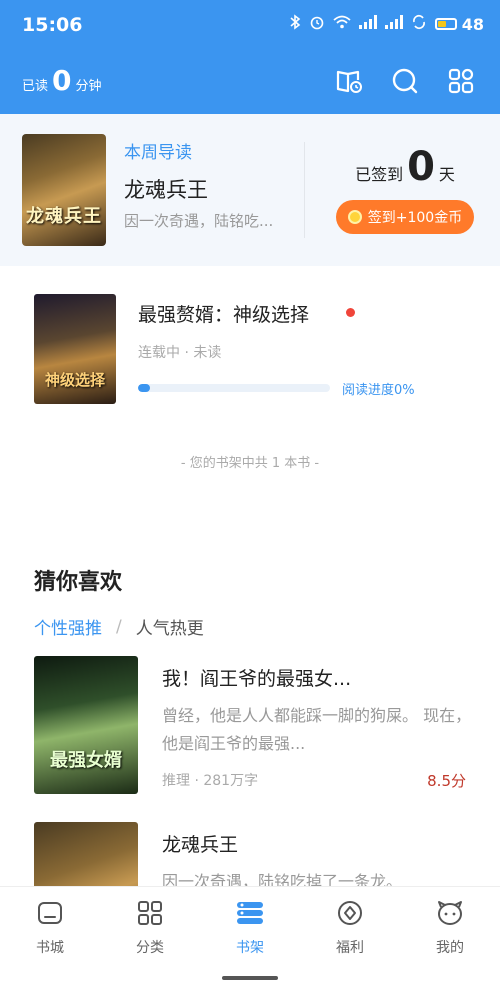 Image resolution: width=500 pixels, height=1000 pixels. What do you see at coordinates (68, 626) in the screenshot?
I see `tab-personal-picks: 个性强推` at bounding box center [68, 626].